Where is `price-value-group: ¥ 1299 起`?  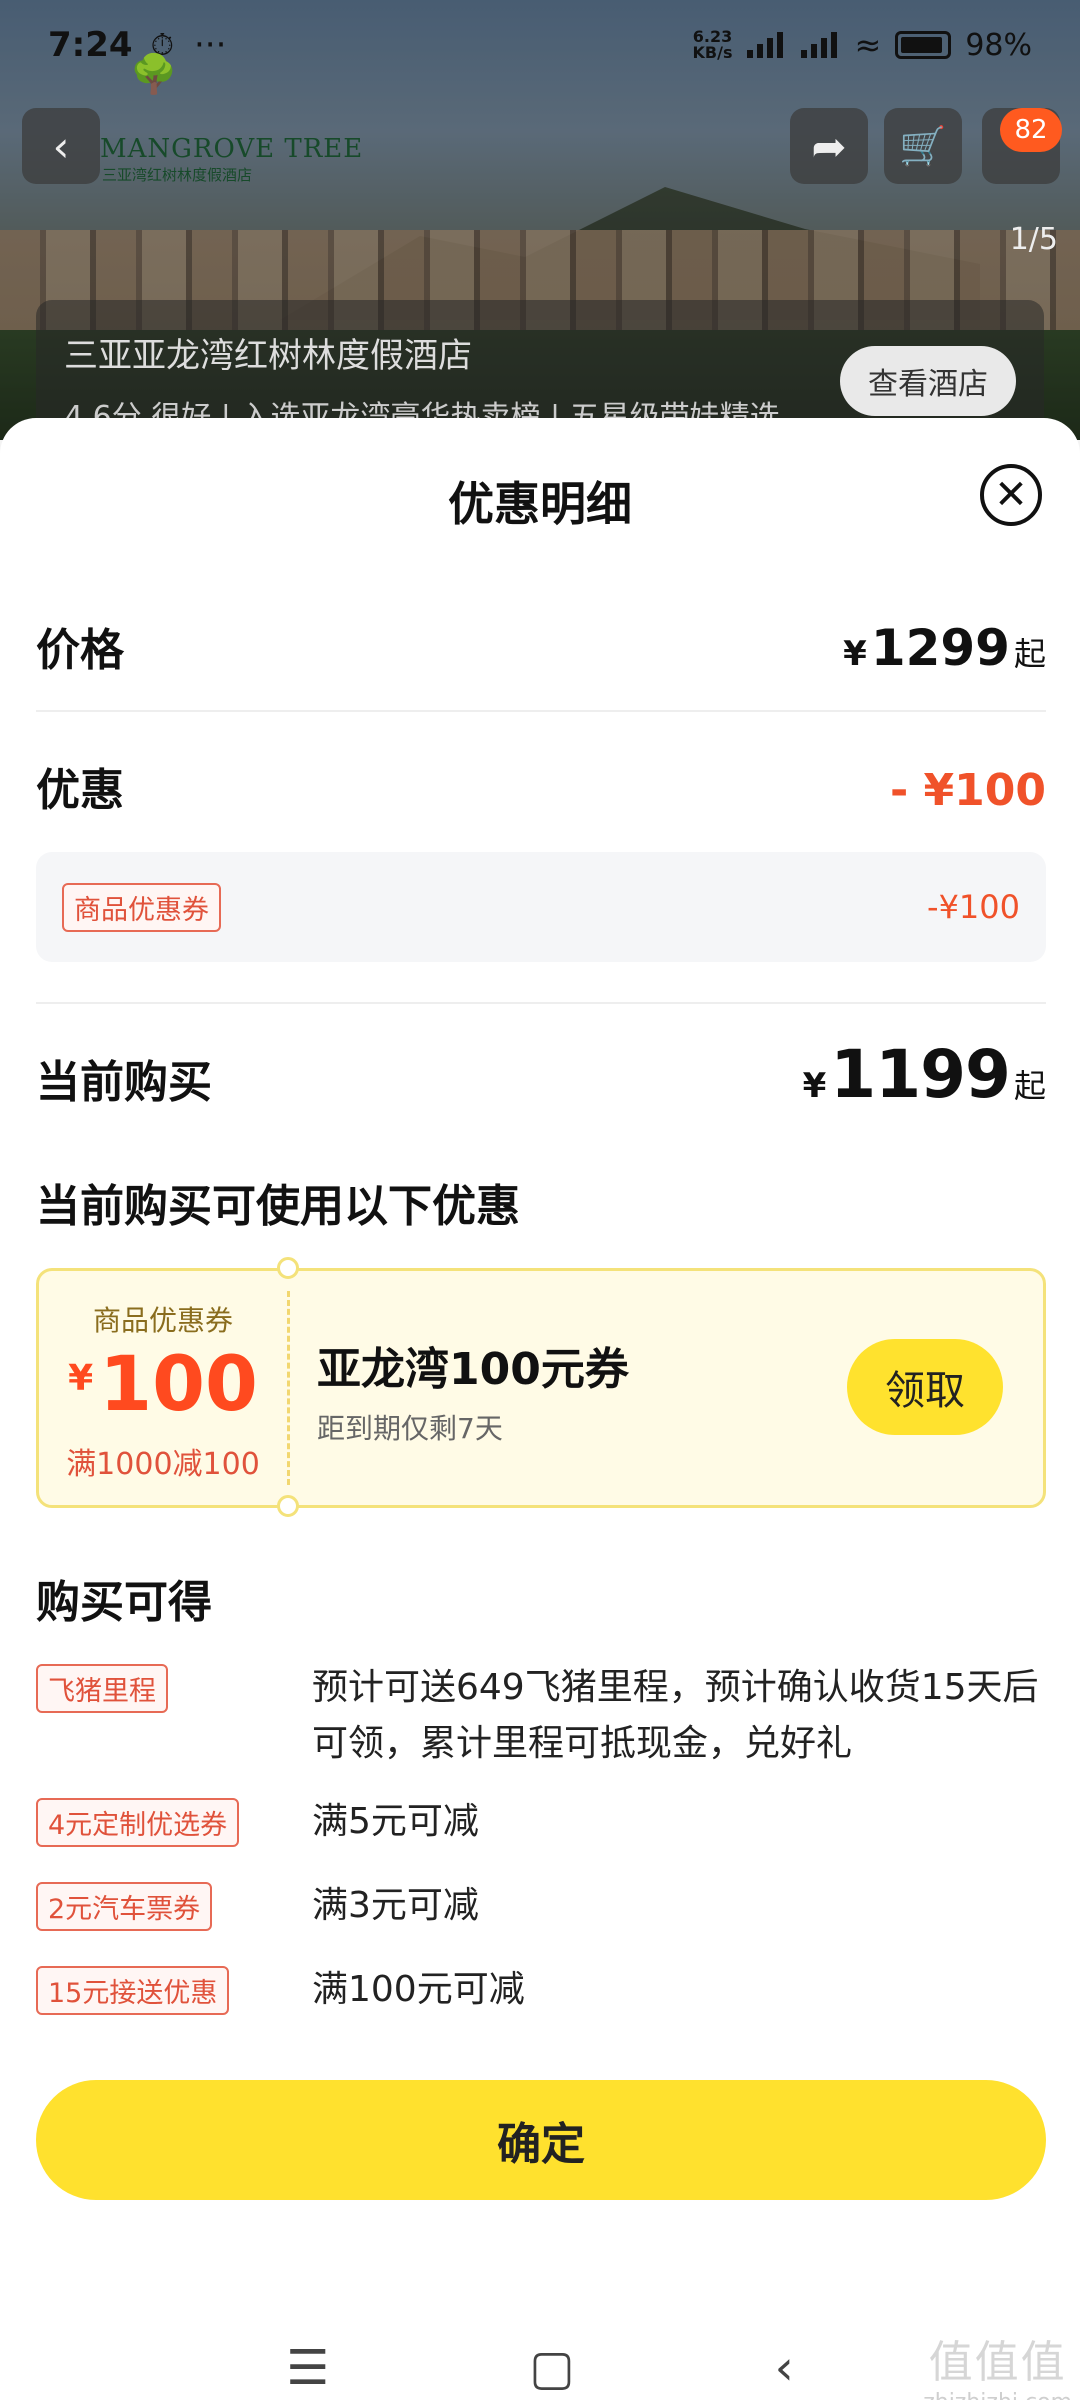 price-value-group: ¥ 1299 起 is located at coordinates (944, 648).